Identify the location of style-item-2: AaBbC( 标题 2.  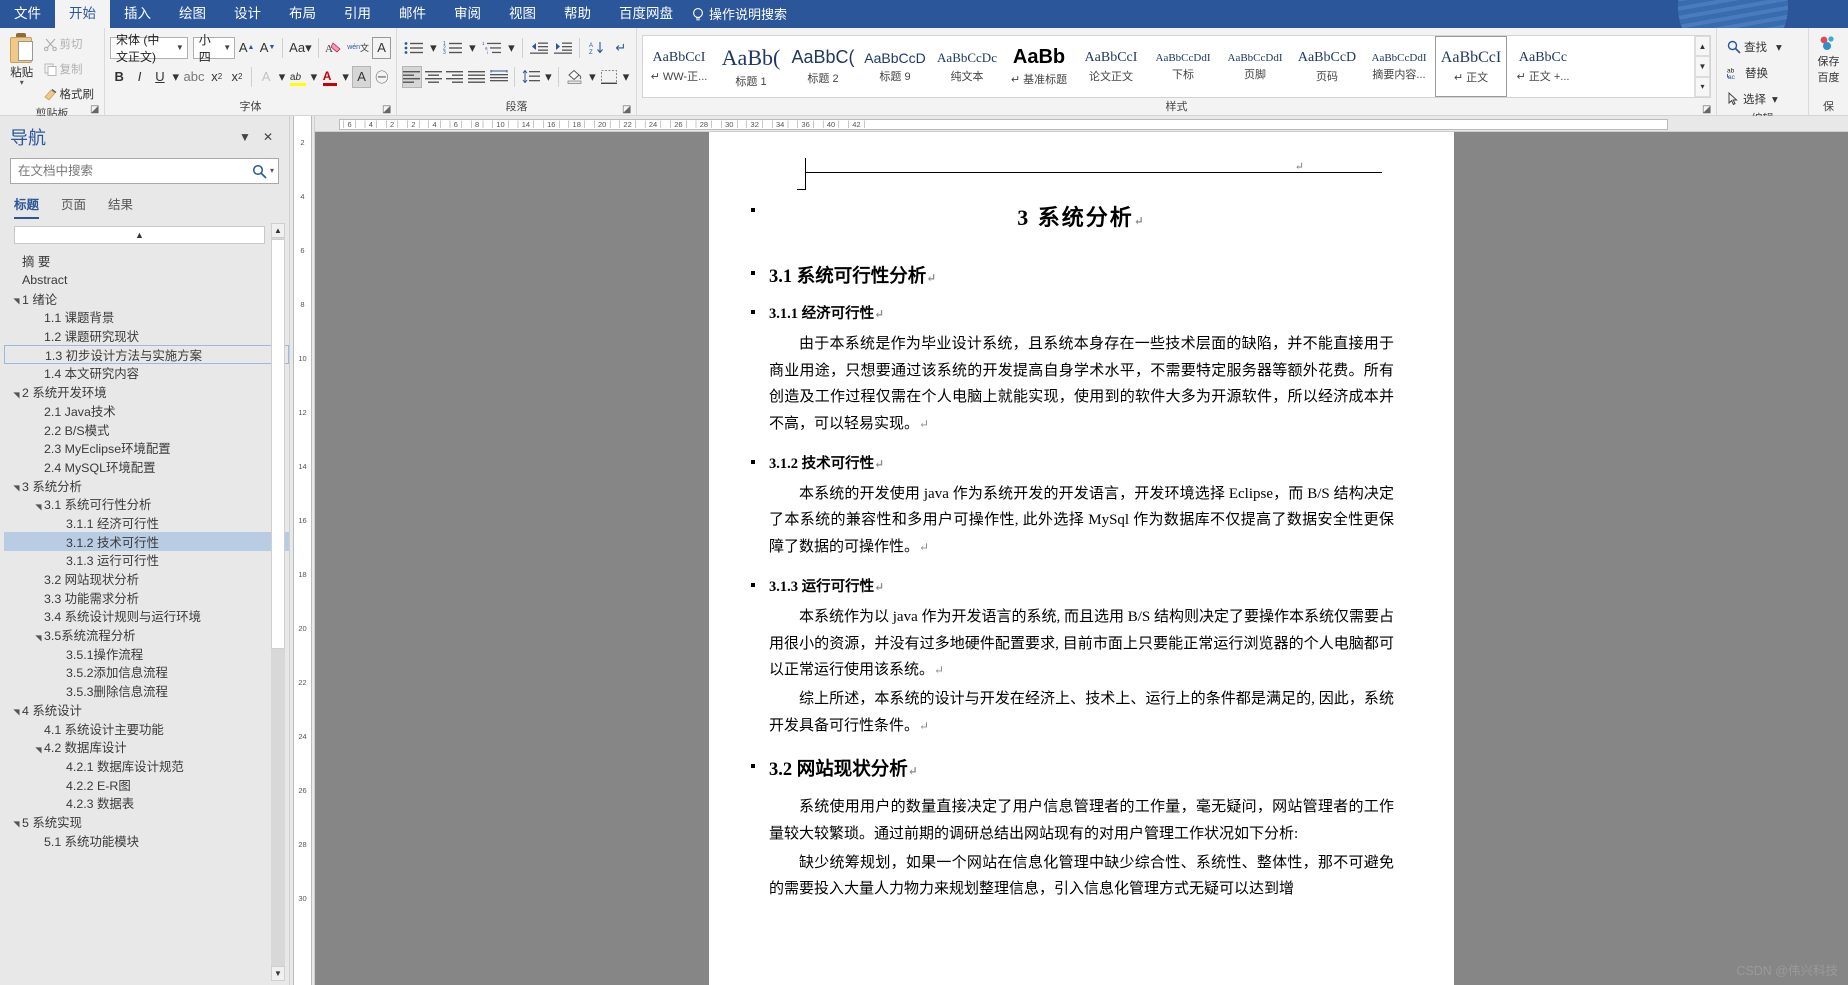
(823, 66).